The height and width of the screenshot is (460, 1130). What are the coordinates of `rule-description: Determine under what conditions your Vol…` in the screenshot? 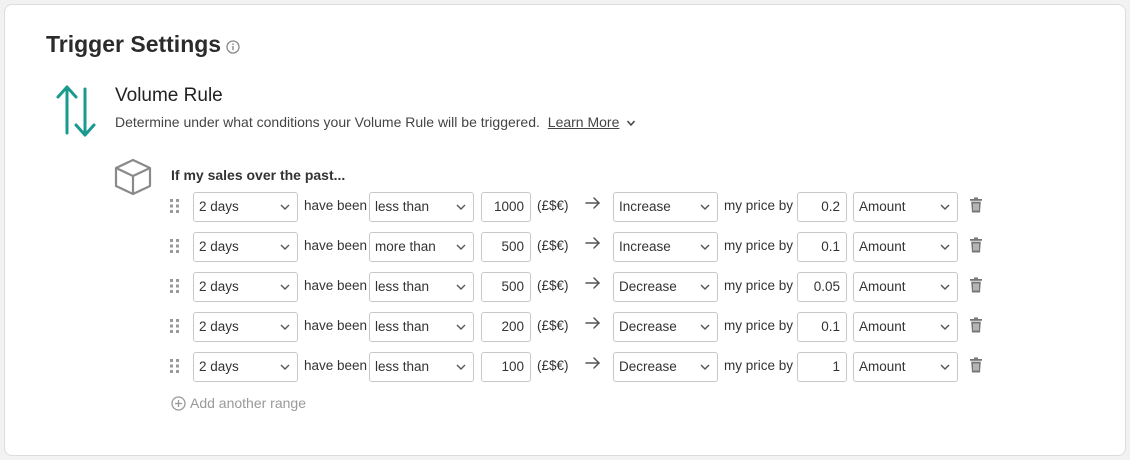 It's located at (375, 122).